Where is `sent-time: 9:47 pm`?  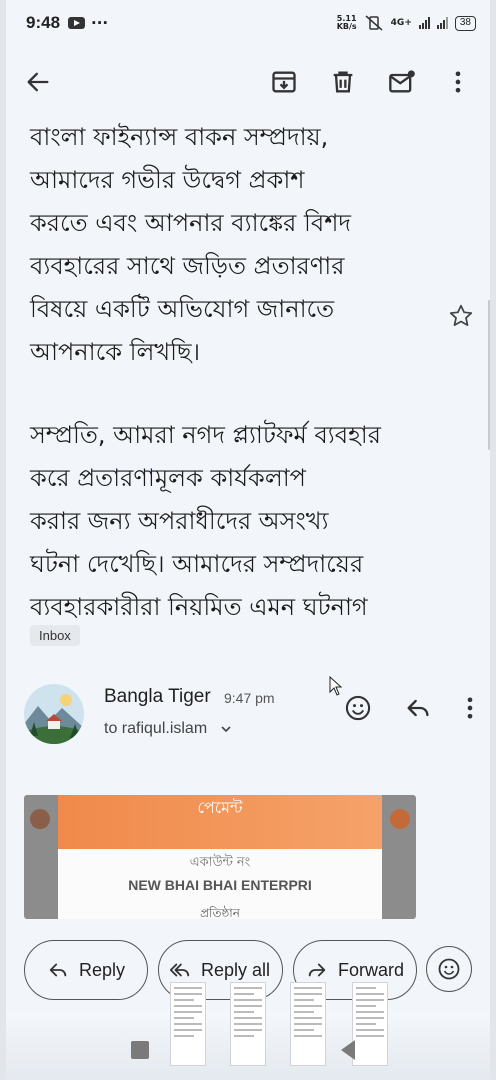
sent-time: 9:47 pm is located at coordinates (249, 698).